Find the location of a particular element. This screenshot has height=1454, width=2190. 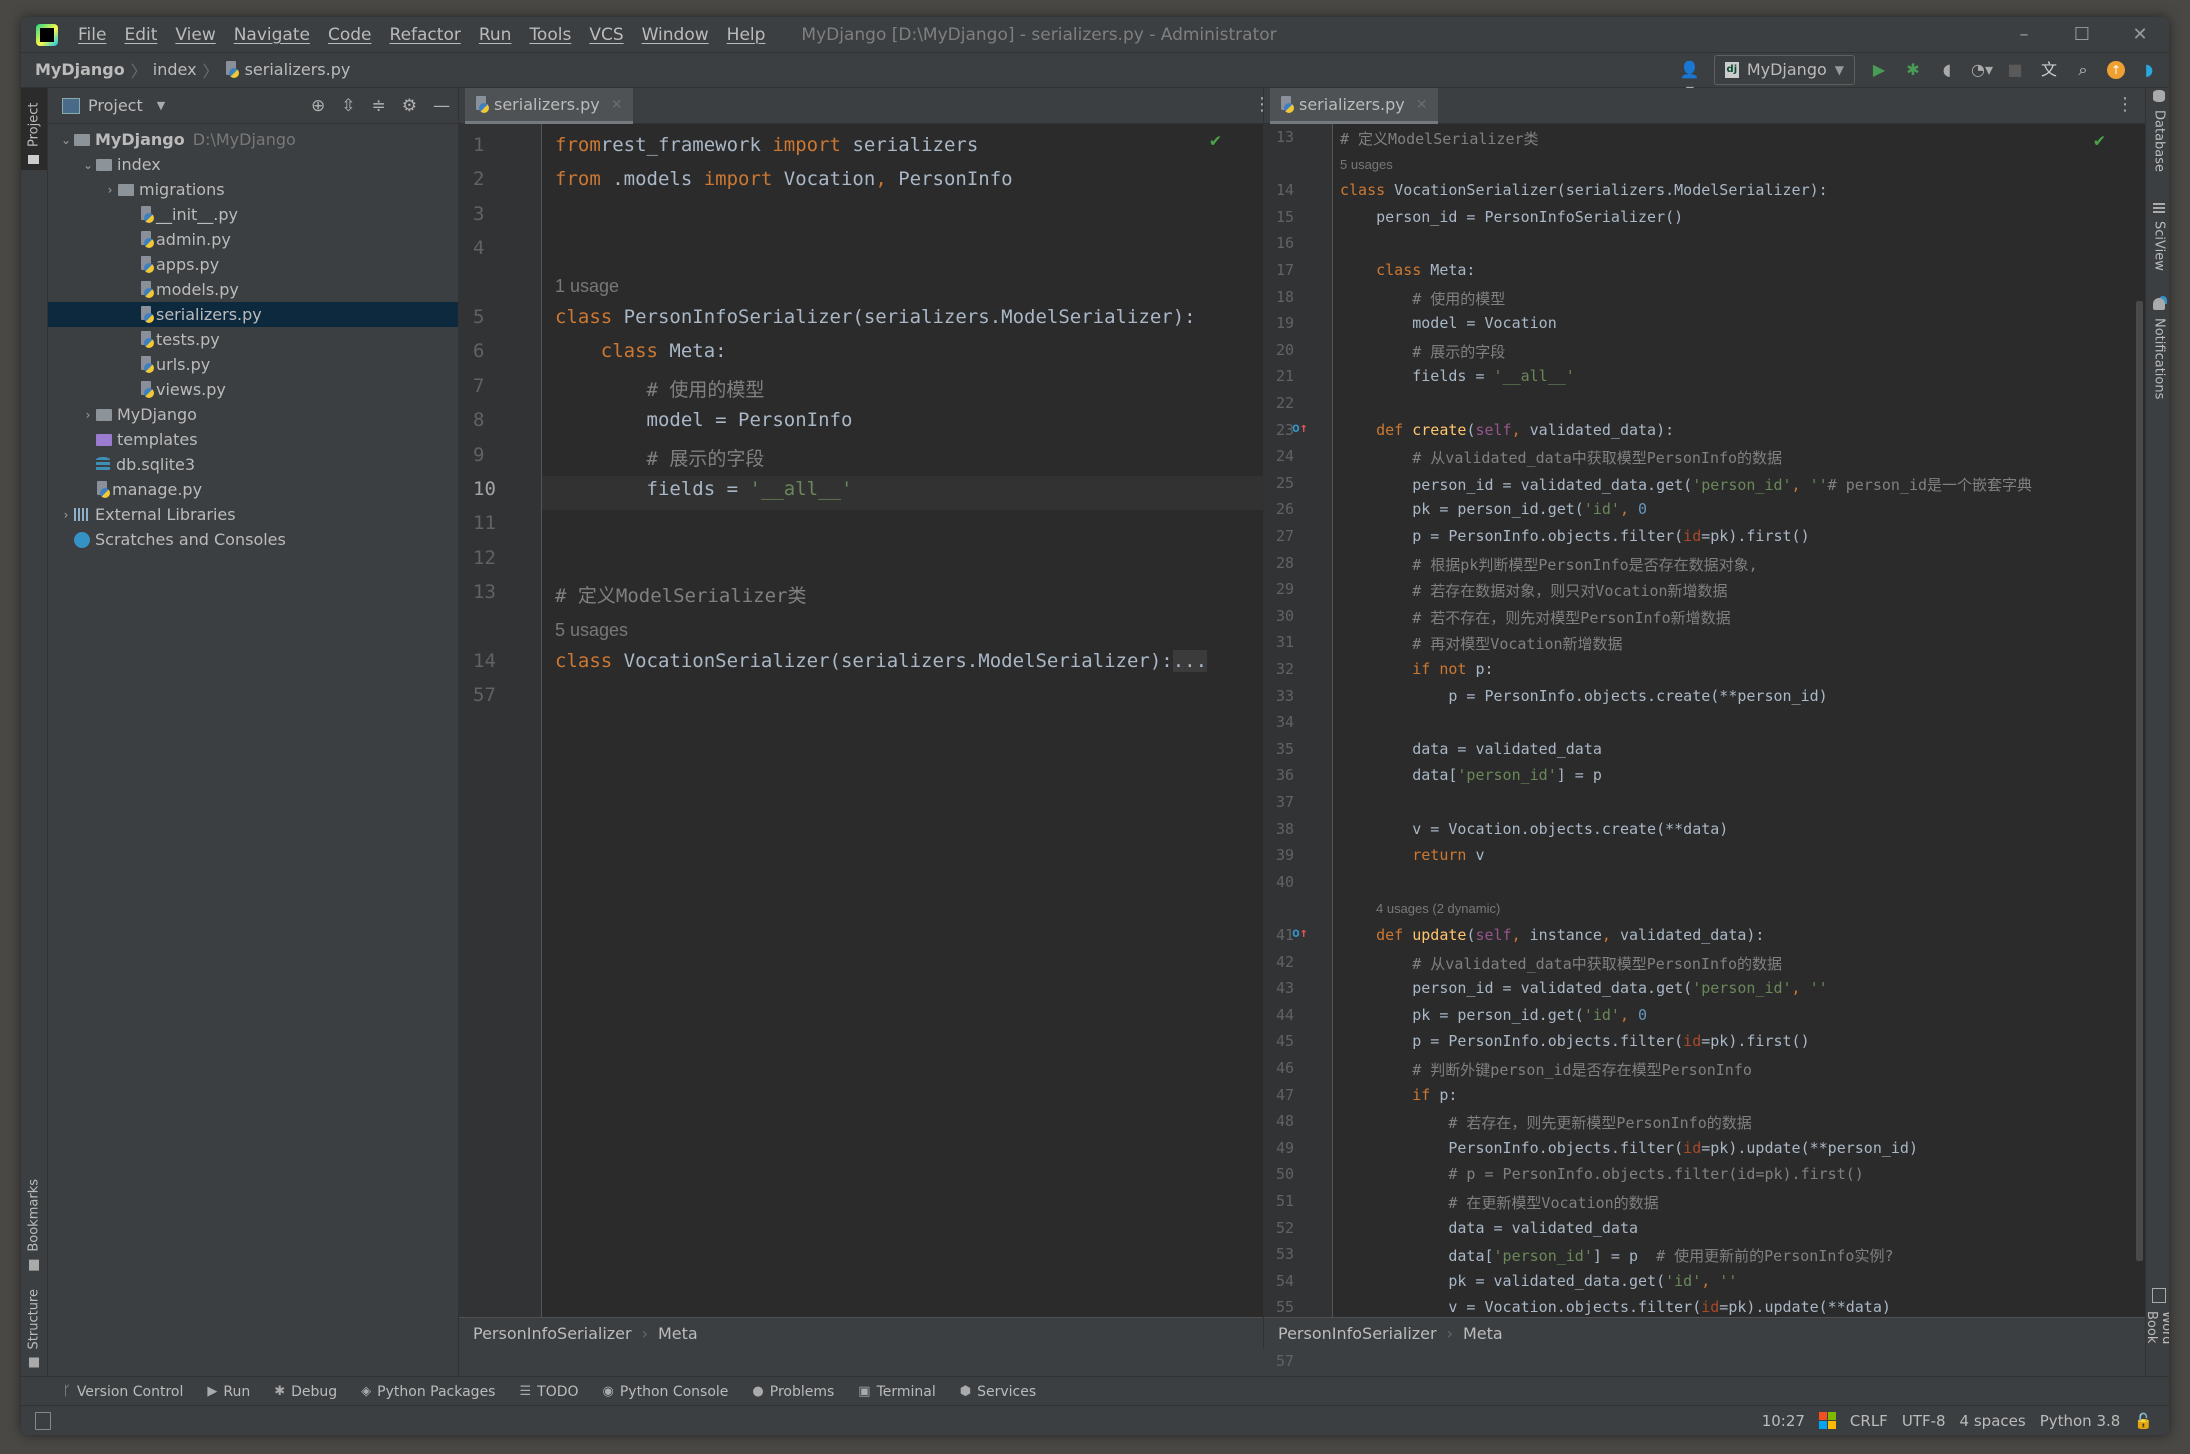

profile-icon: ◔▾ is located at coordinates (1982, 70).